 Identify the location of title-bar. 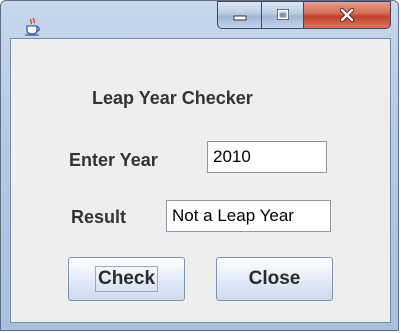
(199, 20).